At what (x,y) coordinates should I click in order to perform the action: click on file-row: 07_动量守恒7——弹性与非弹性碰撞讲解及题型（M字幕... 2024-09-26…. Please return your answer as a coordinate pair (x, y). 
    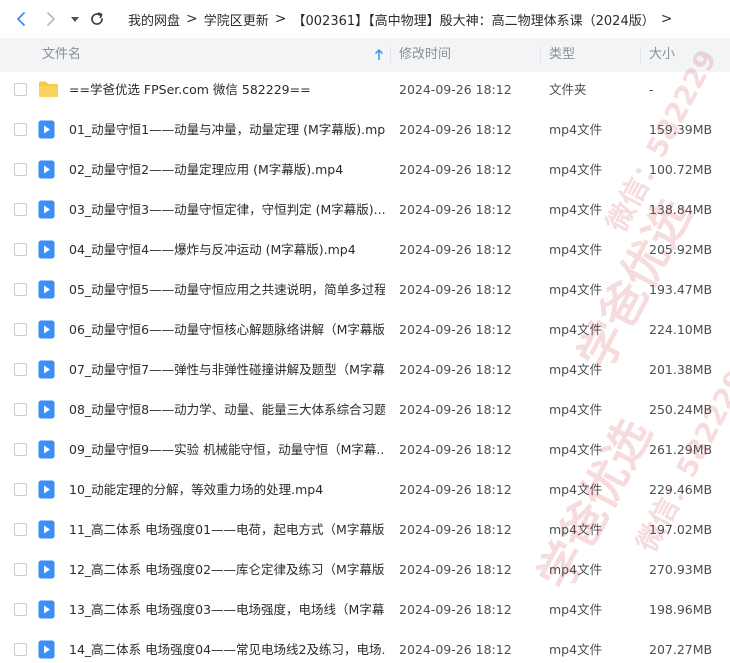
    Looking at the image, I should click on (365, 370).